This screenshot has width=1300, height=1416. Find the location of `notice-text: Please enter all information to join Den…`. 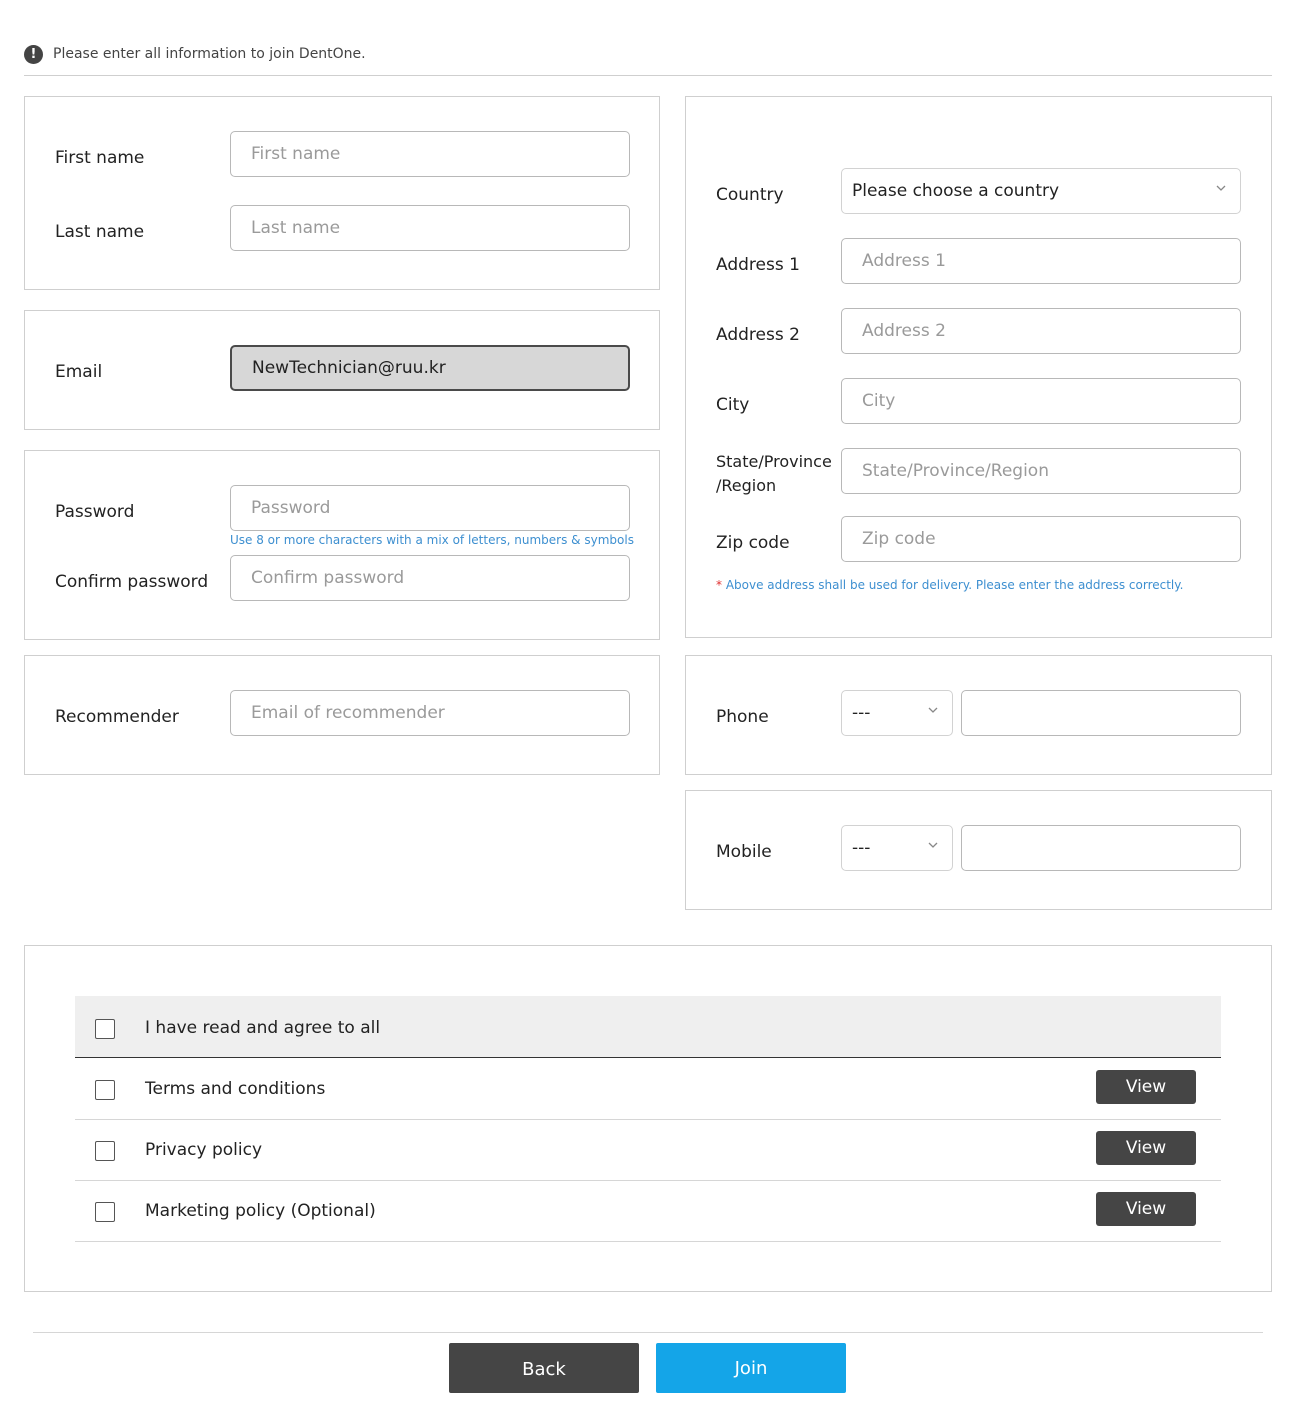

notice-text: Please enter all information to join Den… is located at coordinates (209, 54).